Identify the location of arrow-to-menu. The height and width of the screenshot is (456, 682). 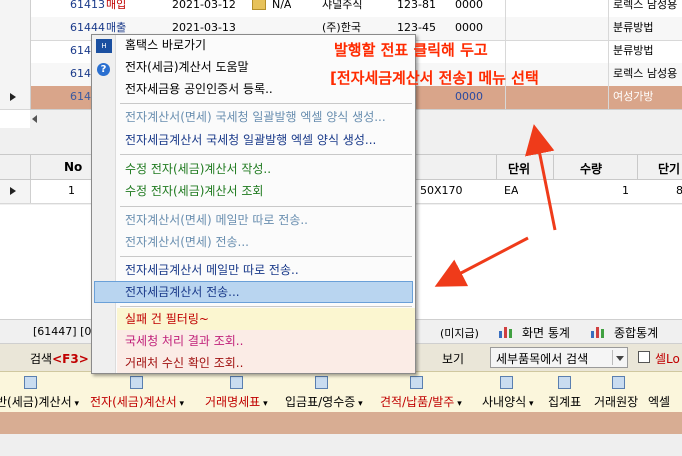
(481, 261).